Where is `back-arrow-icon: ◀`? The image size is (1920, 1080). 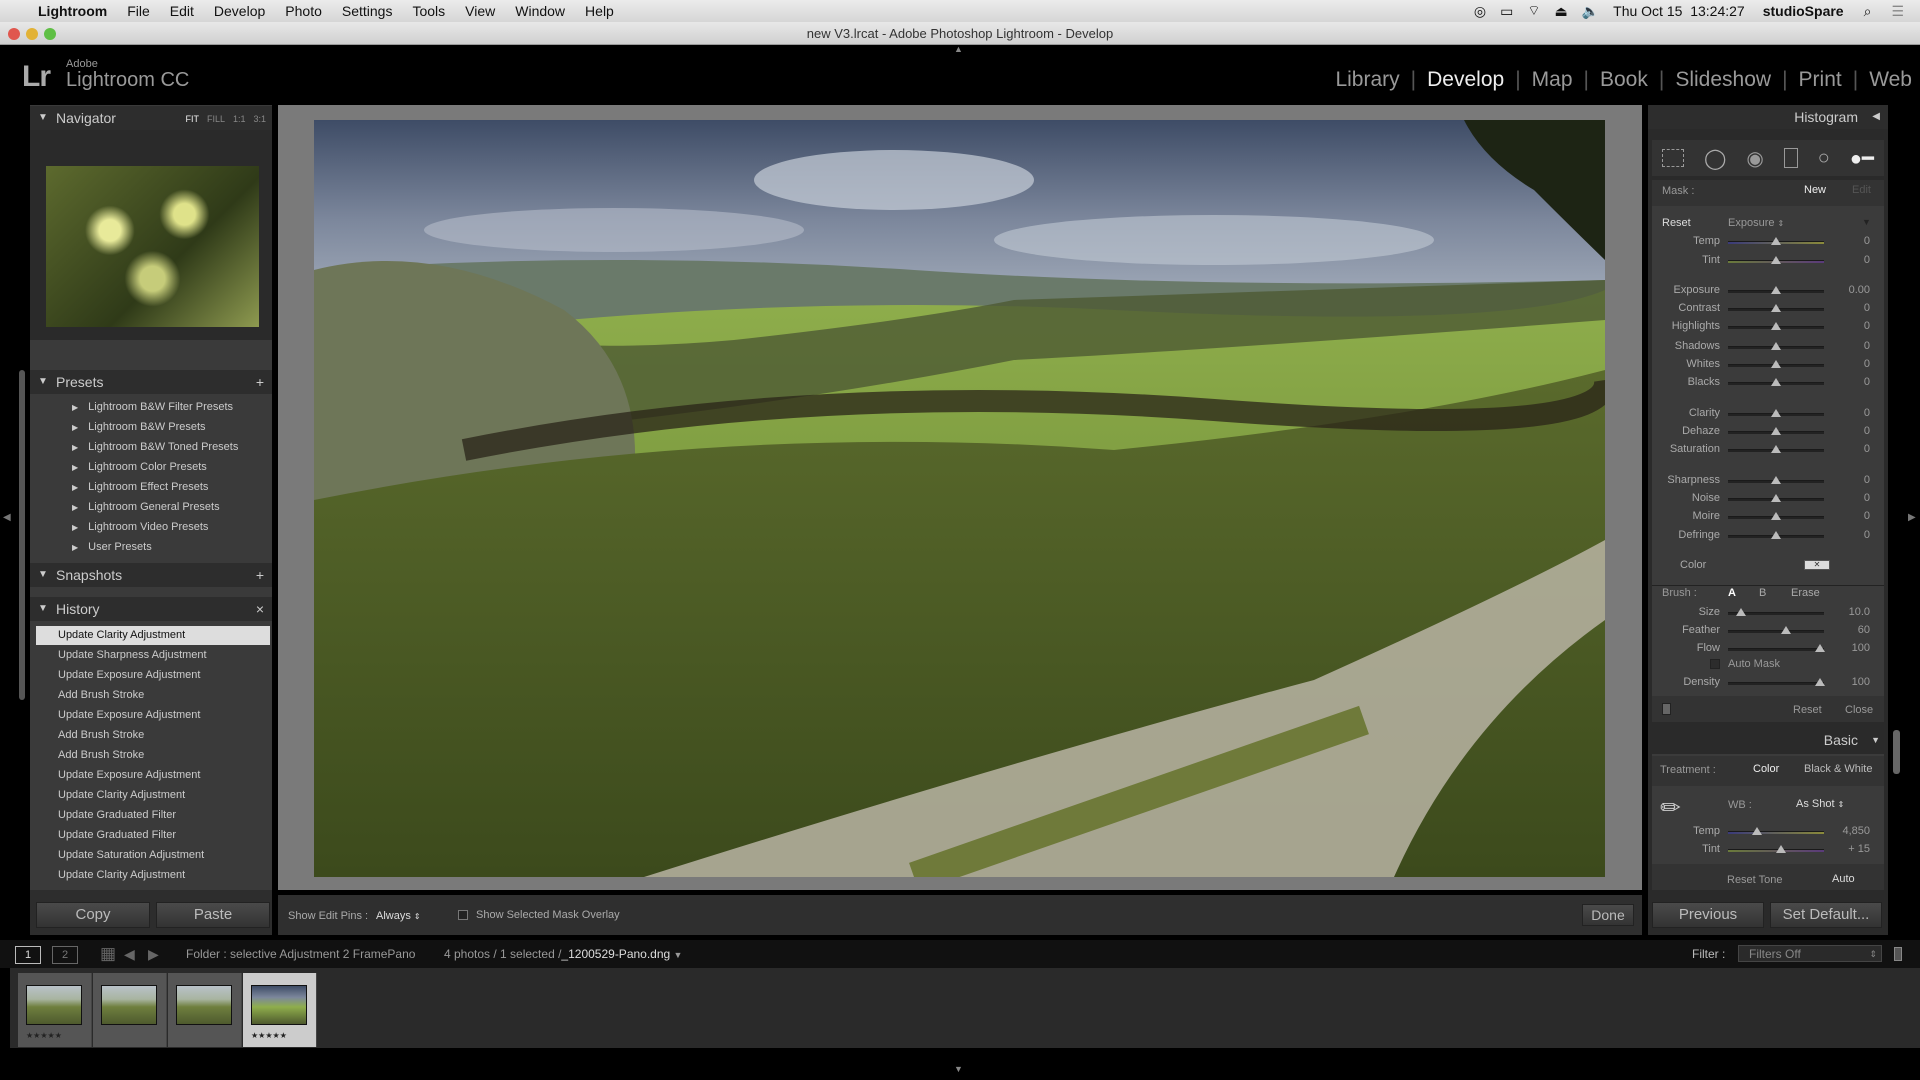 back-arrow-icon: ◀ is located at coordinates (129, 954).